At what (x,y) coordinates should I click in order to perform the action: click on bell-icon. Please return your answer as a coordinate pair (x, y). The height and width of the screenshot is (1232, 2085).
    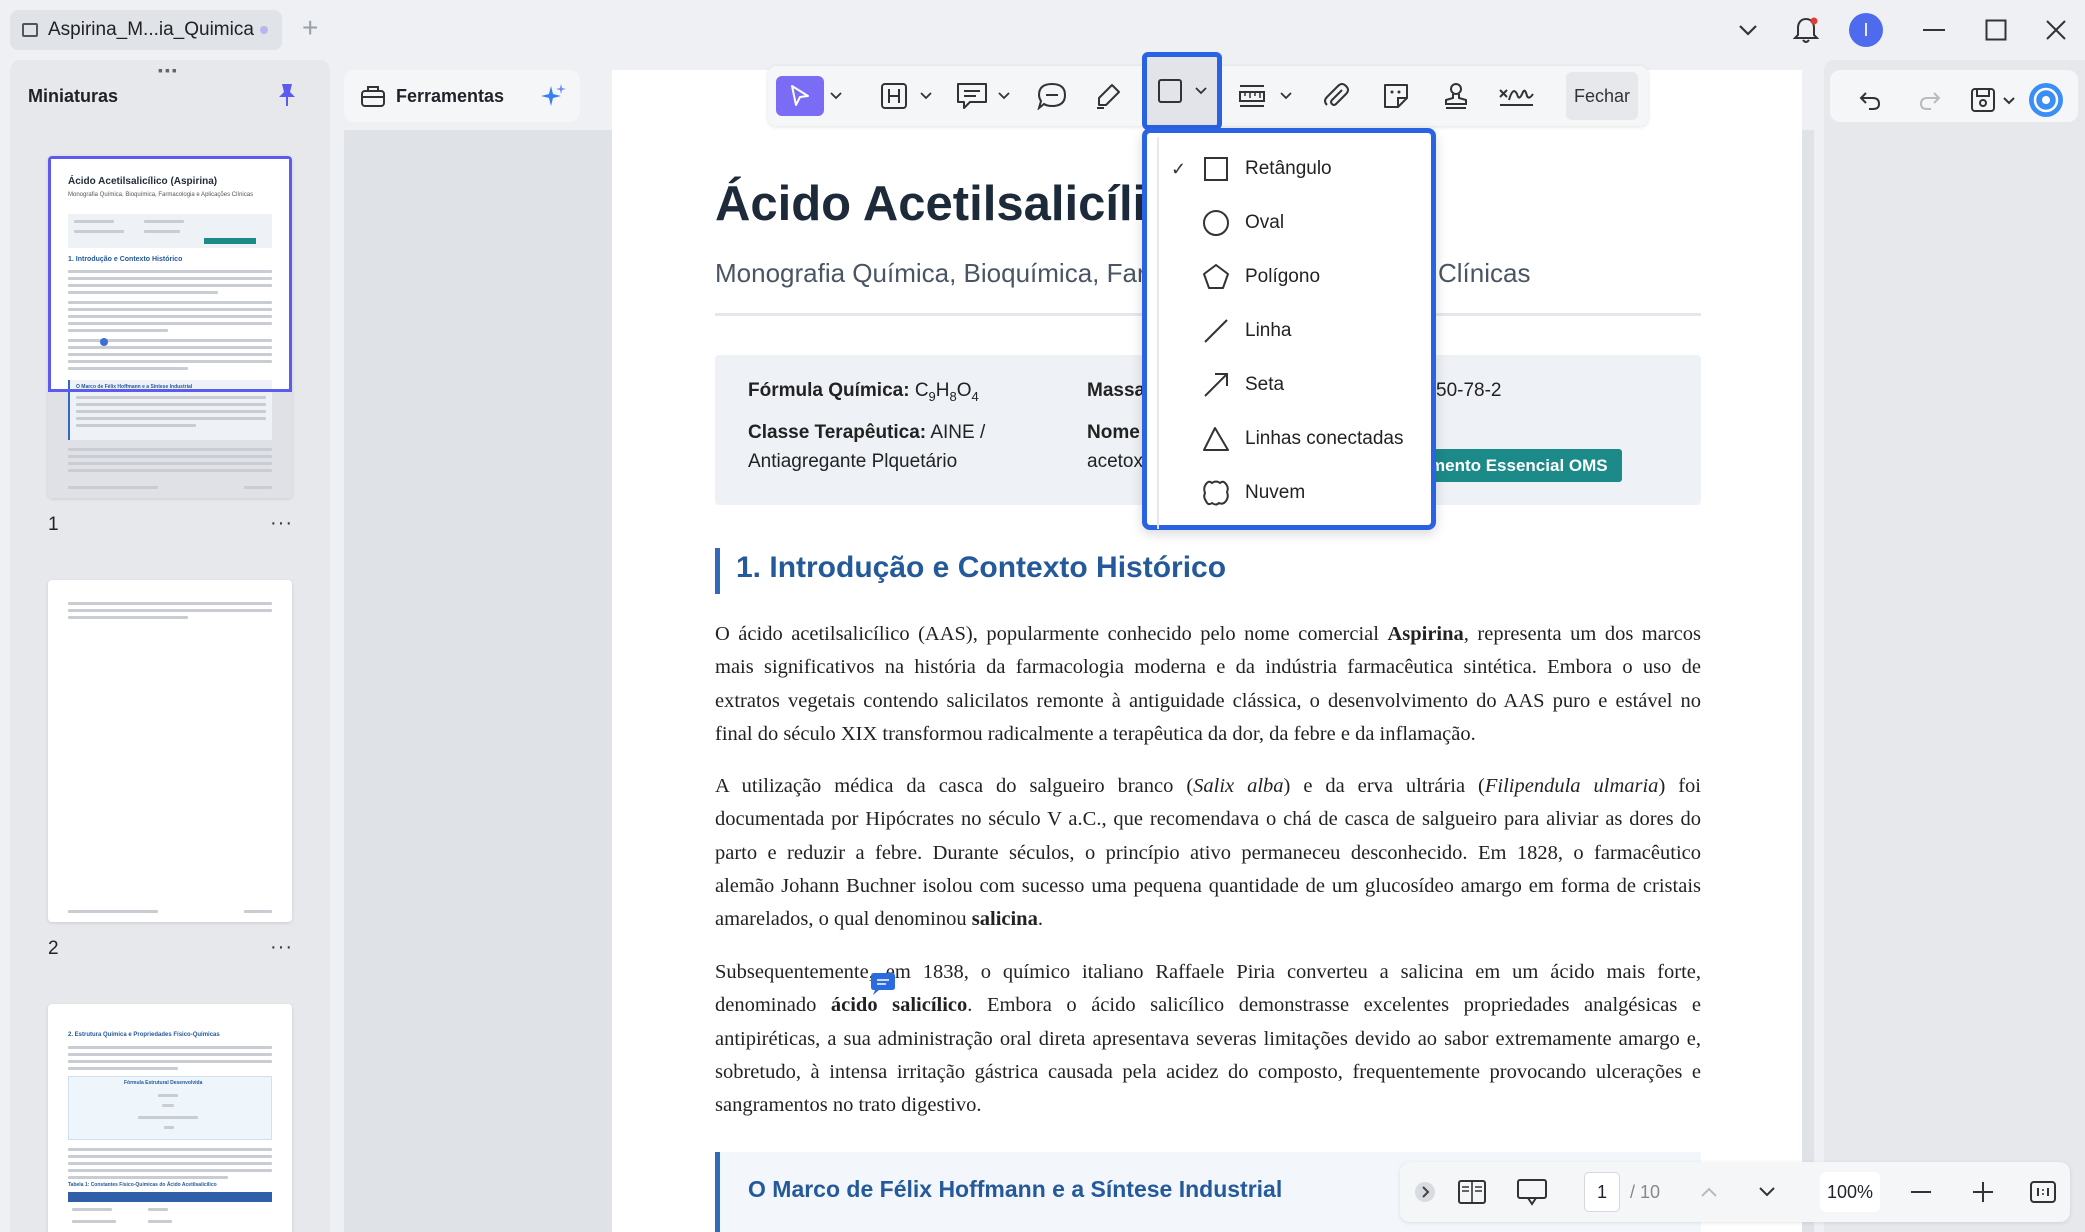
    Looking at the image, I should click on (1806, 30).